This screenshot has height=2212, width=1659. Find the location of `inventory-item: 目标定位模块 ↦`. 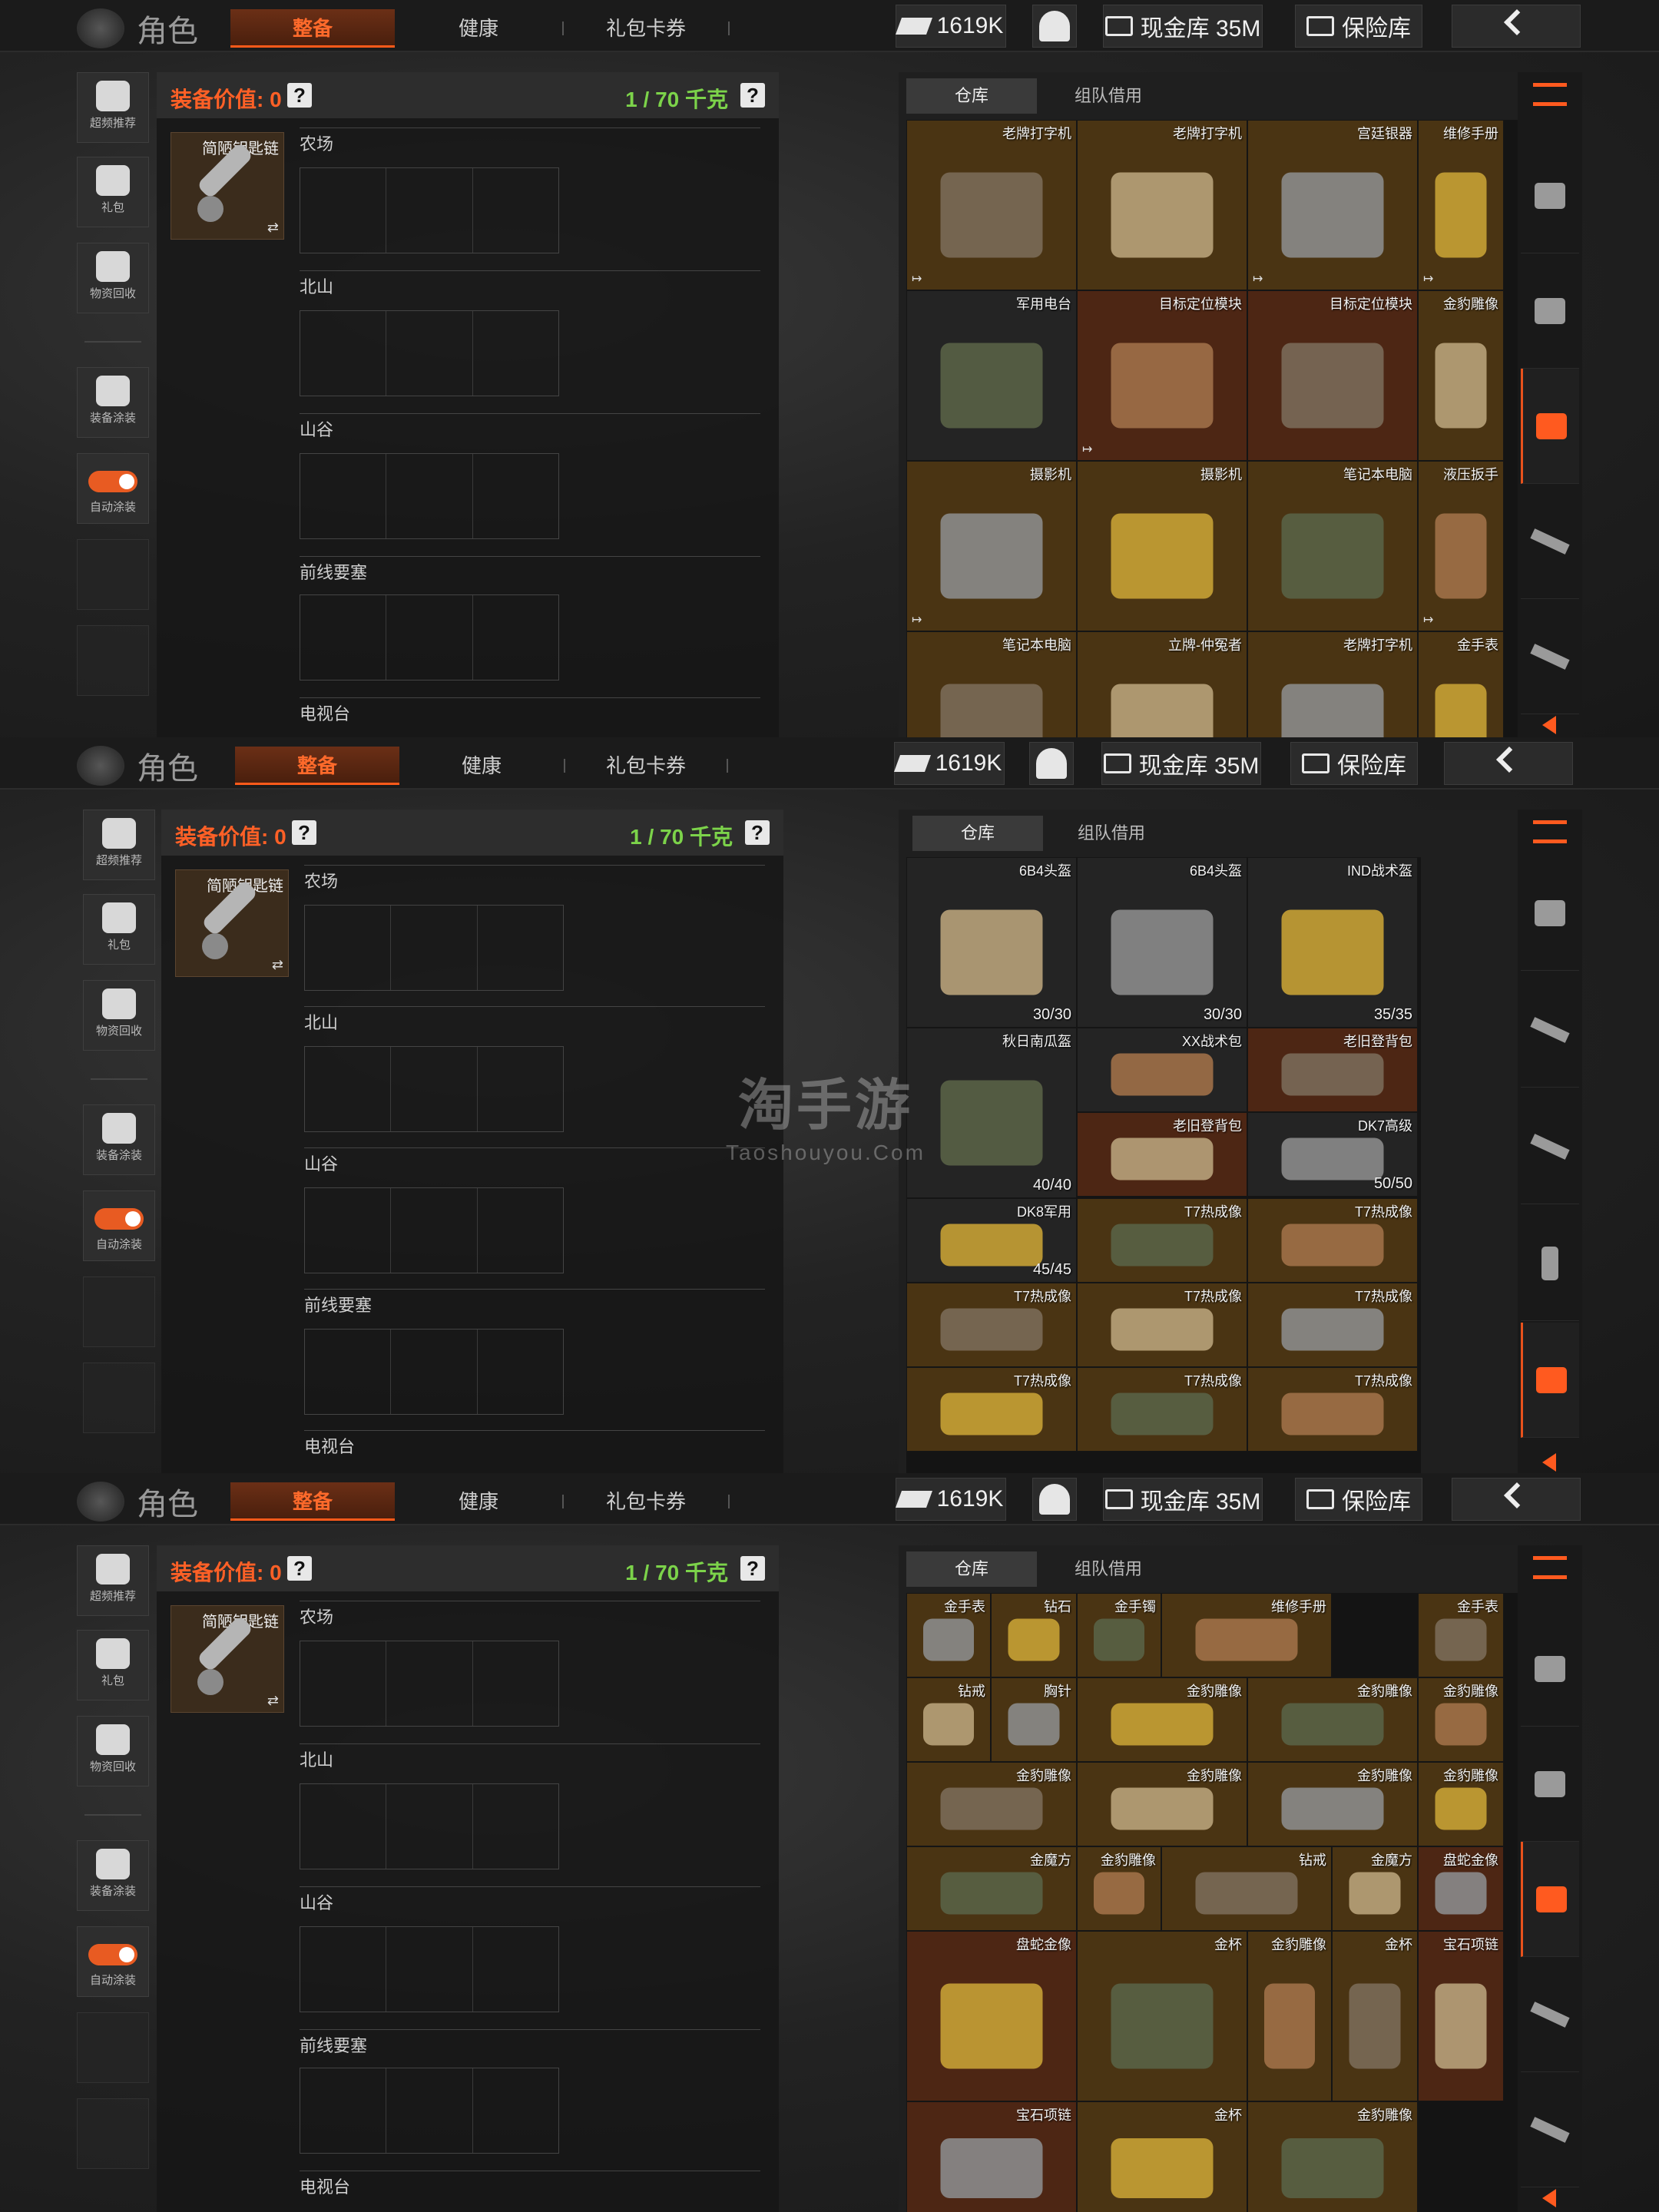

inventory-item: 目标定位模块 ↦ is located at coordinates (1162, 376).